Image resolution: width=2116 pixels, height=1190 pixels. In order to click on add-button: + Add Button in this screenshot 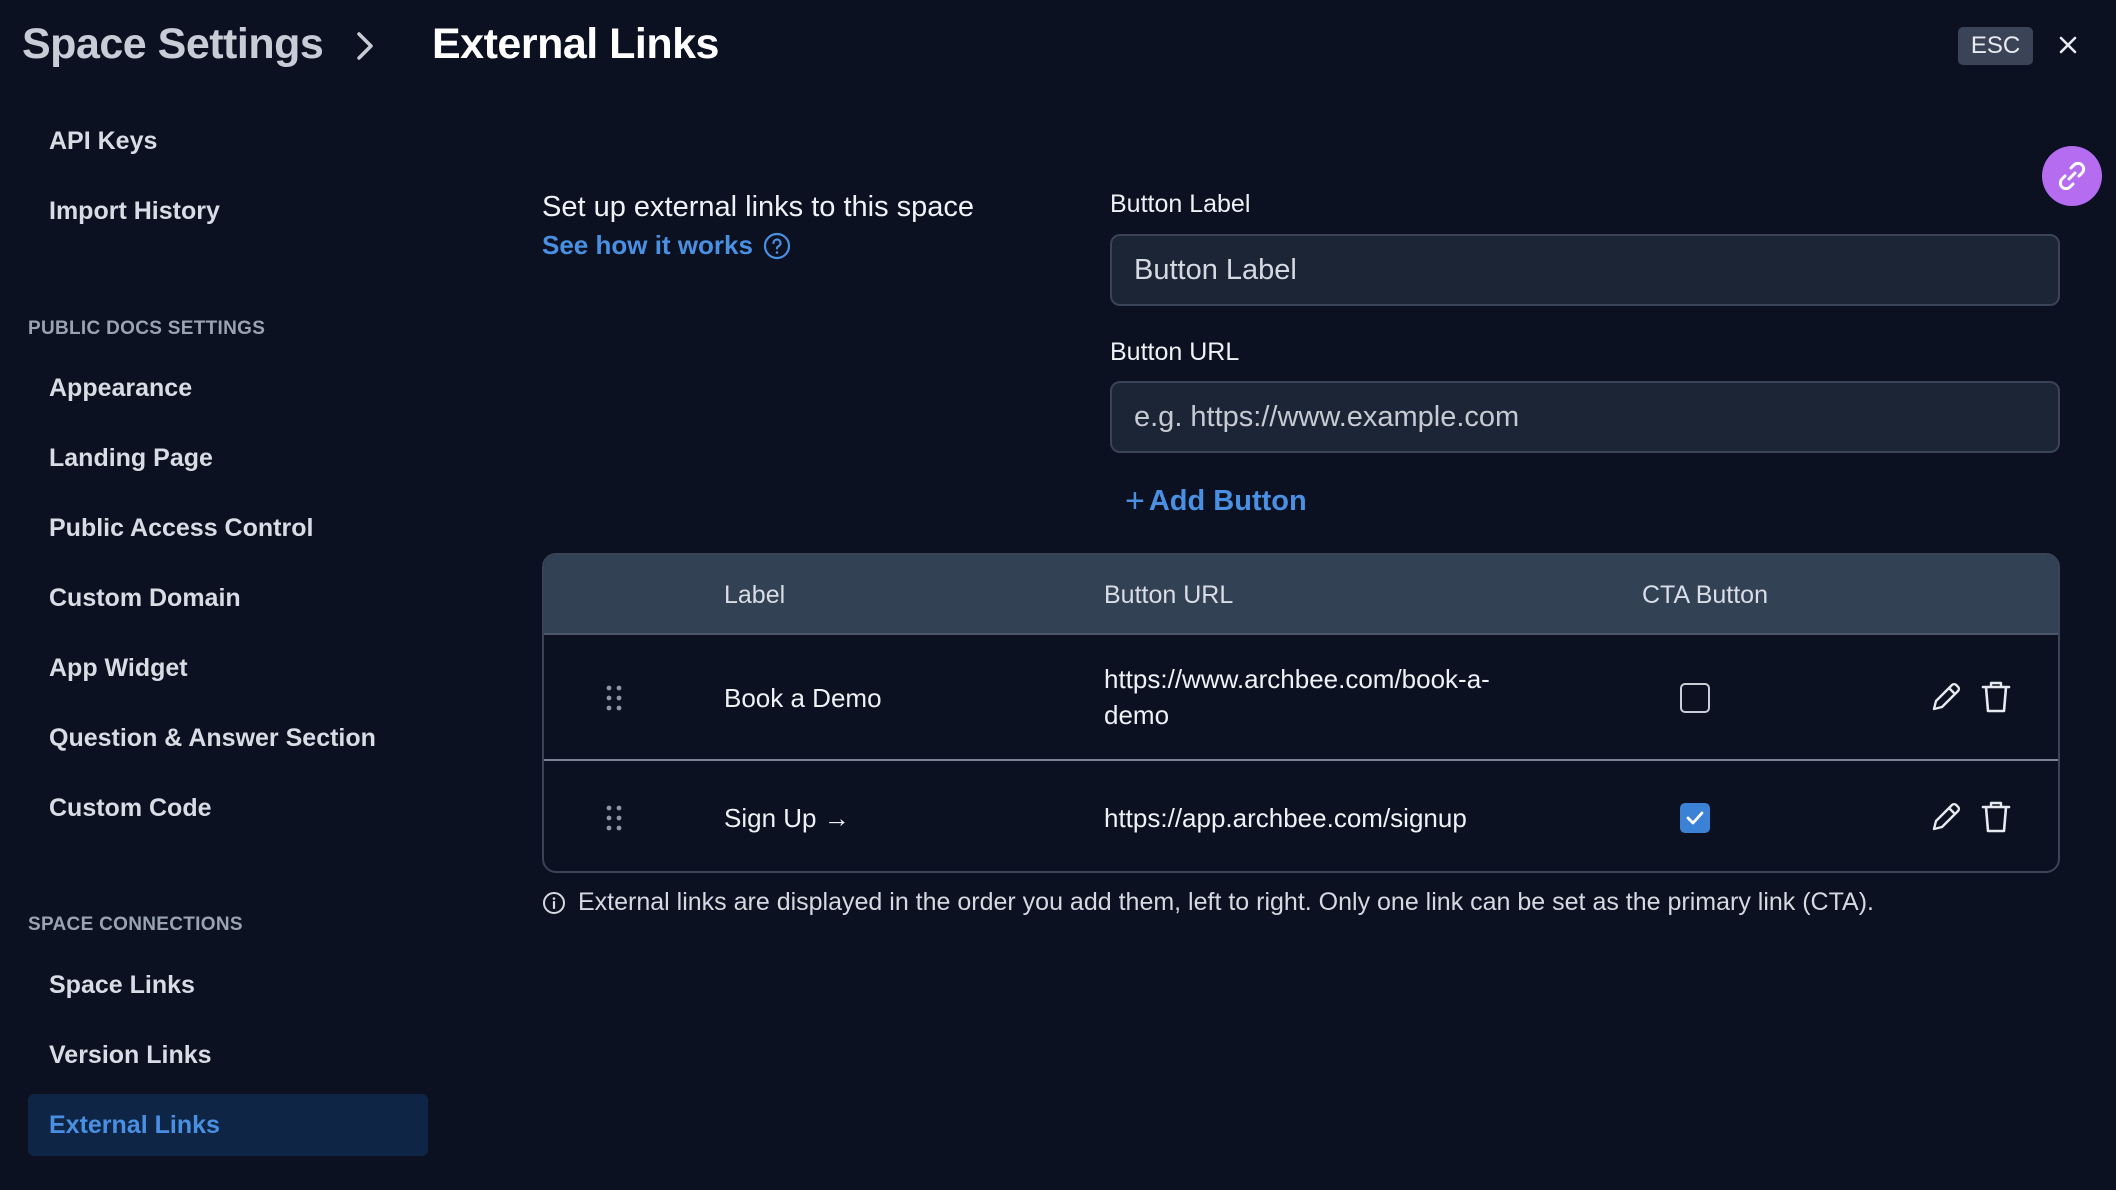, I will do `click(1216, 501)`.